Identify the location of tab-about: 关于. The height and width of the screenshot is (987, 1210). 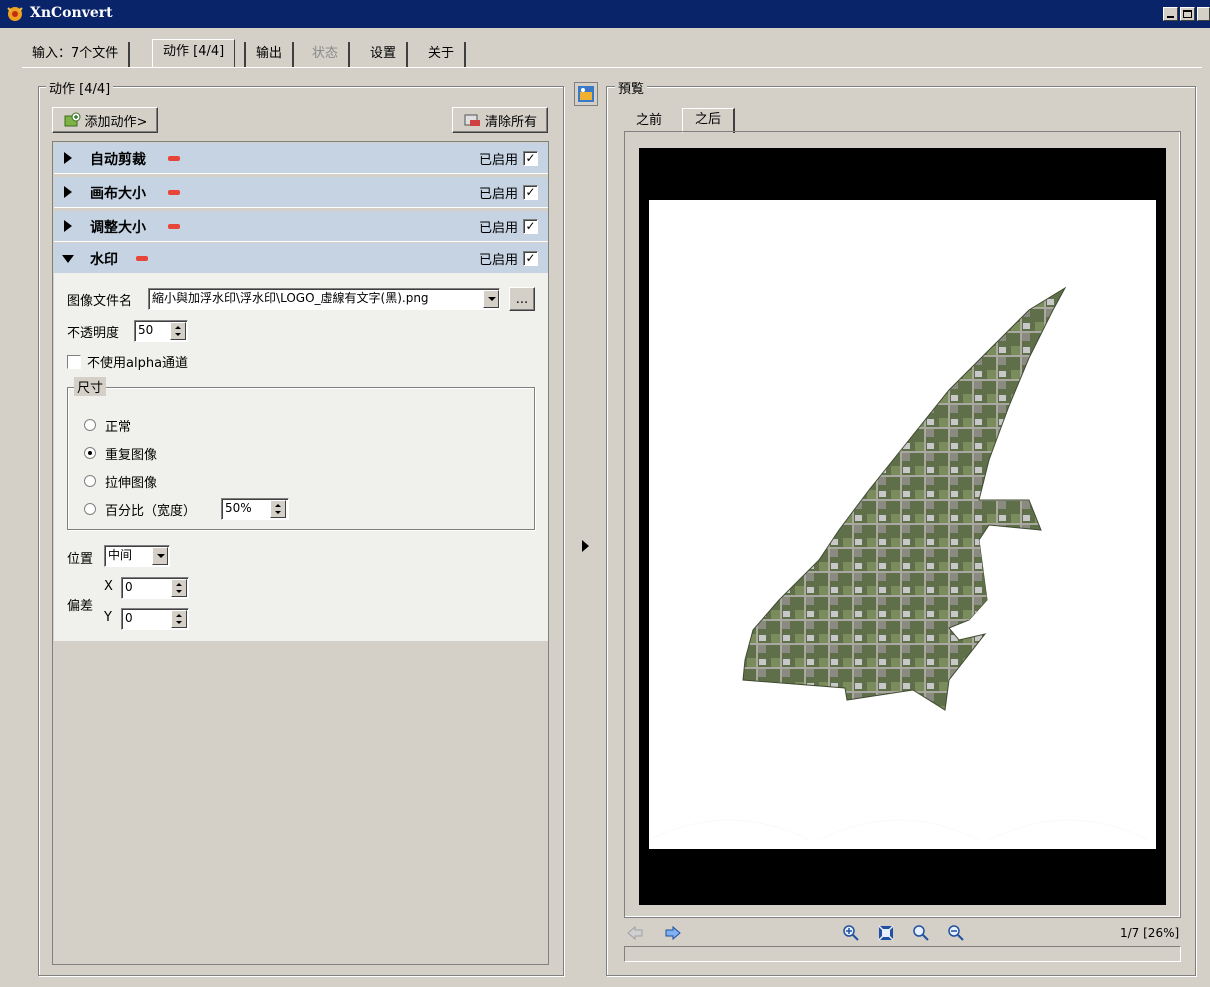
(442, 54).